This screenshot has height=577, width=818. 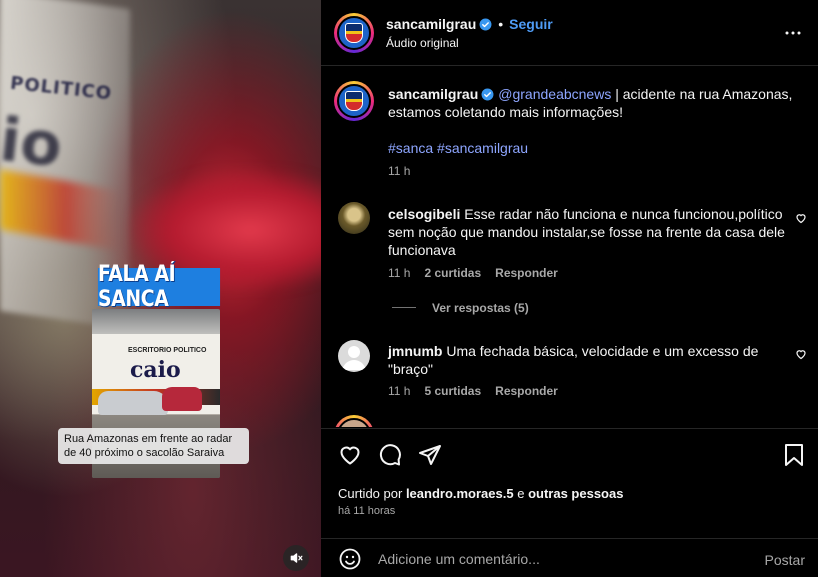 What do you see at coordinates (422, 43) in the screenshot?
I see `audio-label: Áudio original` at bounding box center [422, 43].